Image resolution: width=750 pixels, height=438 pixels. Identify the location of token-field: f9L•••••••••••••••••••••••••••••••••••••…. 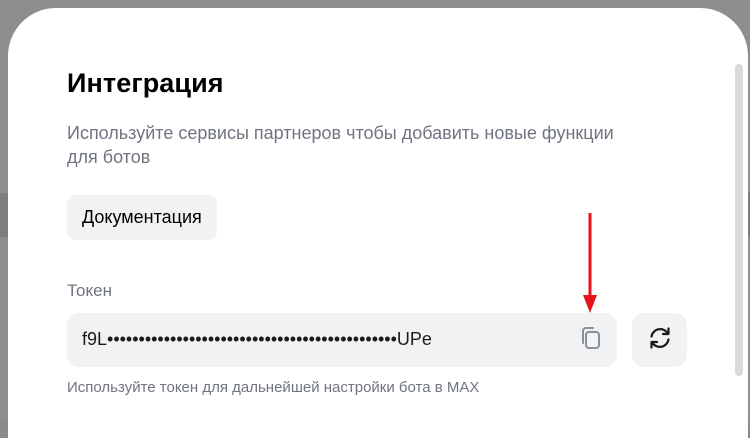
(342, 340).